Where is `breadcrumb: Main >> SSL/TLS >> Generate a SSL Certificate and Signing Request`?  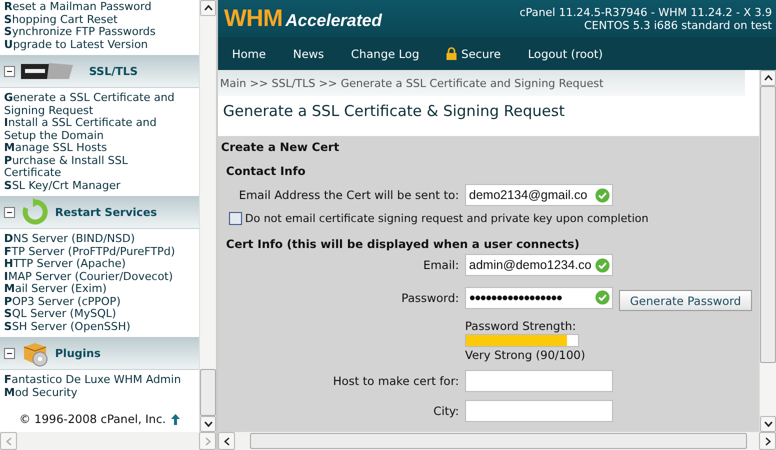 breadcrumb: Main >> SSL/TLS >> Generate a SSL Certificate and Signing Request is located at coordinates (412, 83).